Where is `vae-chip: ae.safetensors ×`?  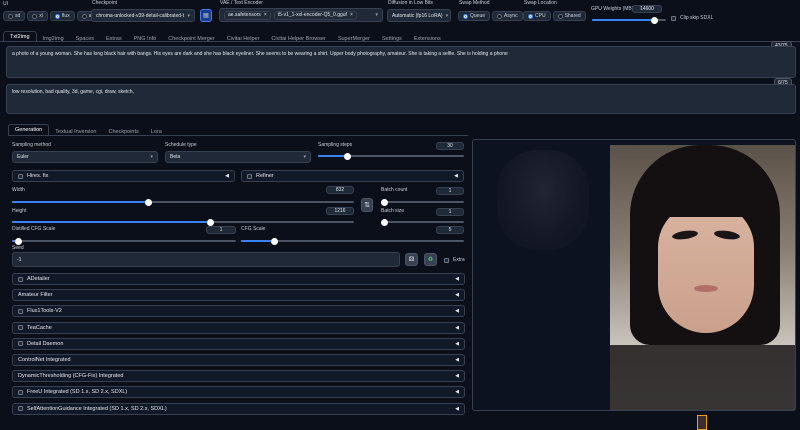 vae-chip: ae.safetensors × is located at coordinates (247, 15).